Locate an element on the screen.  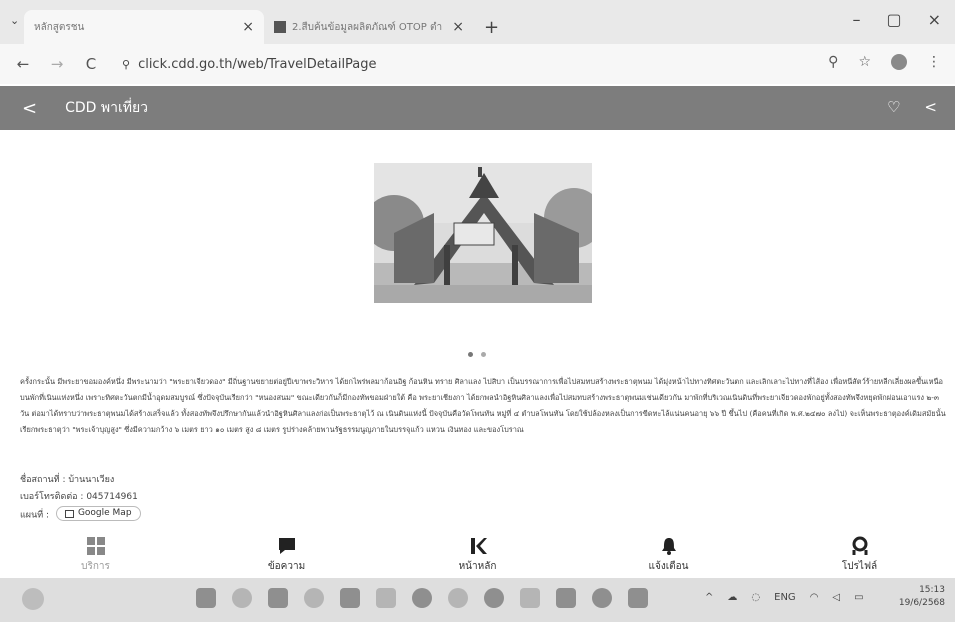
edge-icon is located at coordinates (422, 598).